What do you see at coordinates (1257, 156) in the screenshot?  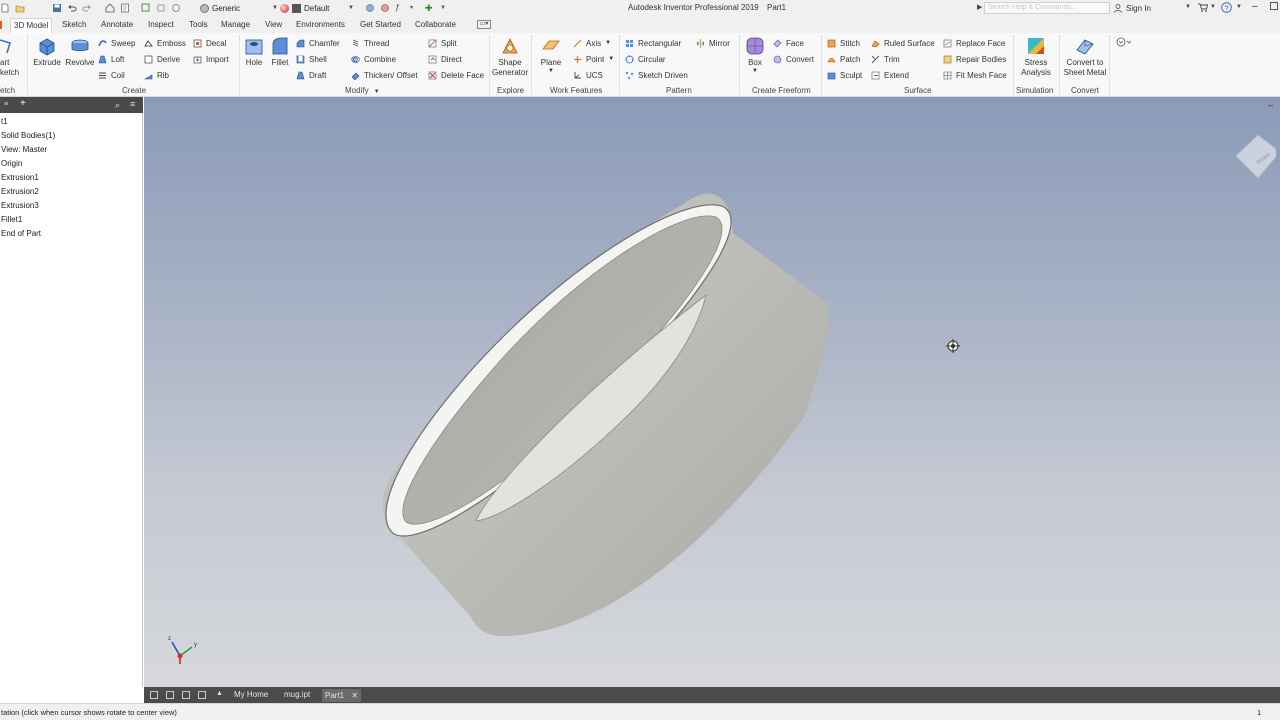 I see `viewcube: RIGHT` at bounding box center [1257, 156].